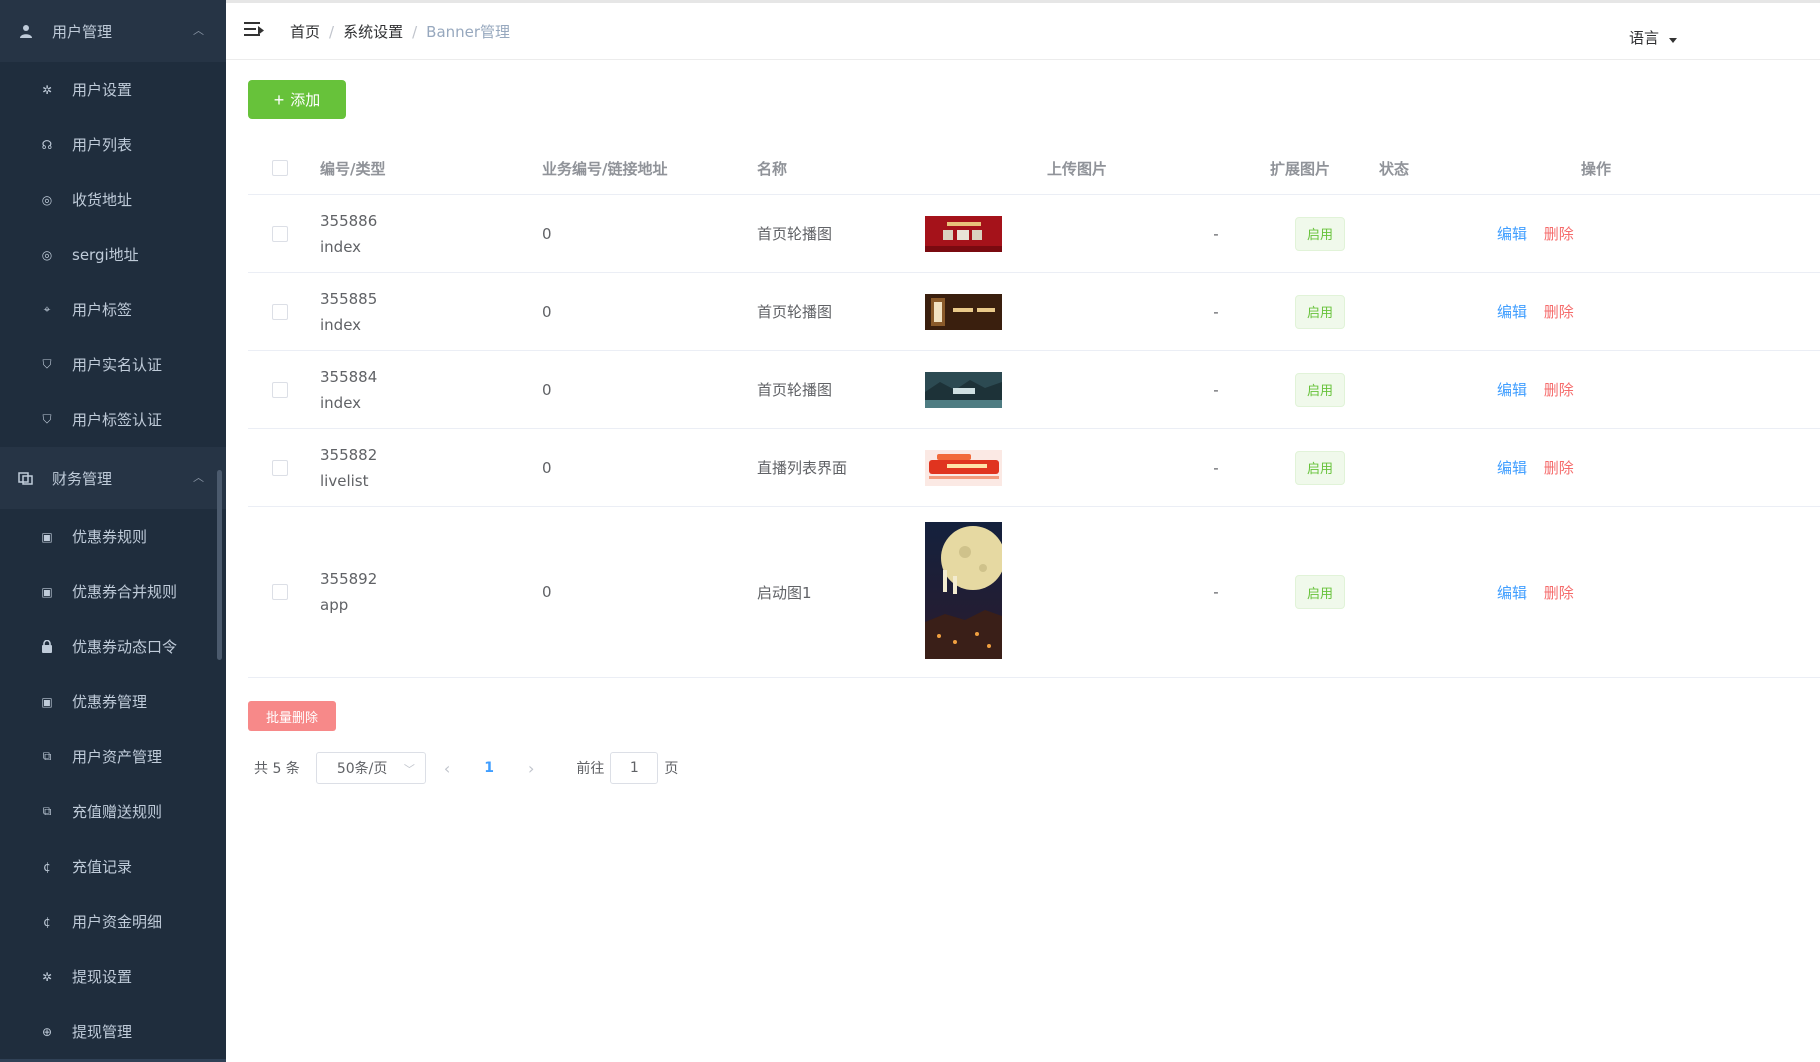 The width and height of the screenshot is (1820, 1062). Describe the element at coordinates (113, 199) in the screenshot. I see `sidebar-item-shipping-address: ◎ 收货地址` at that location.